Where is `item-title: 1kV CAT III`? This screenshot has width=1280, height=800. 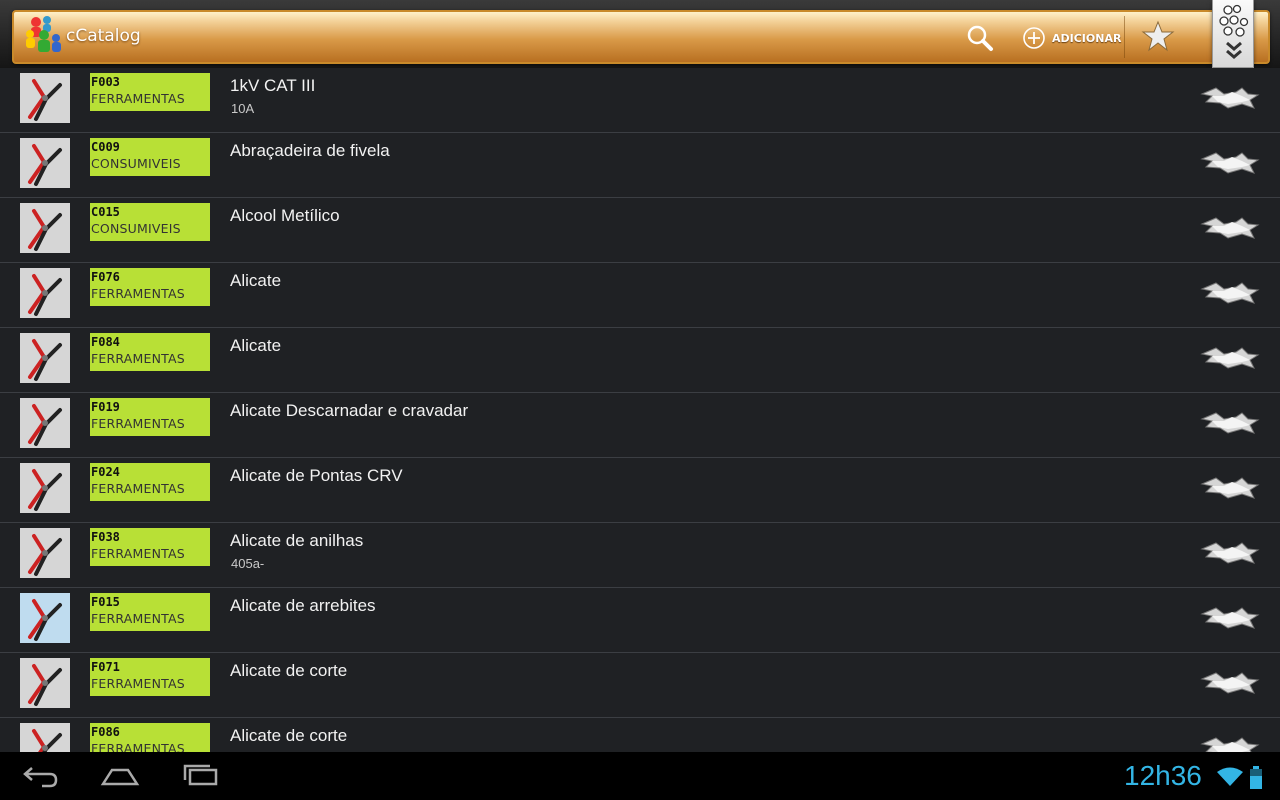 item-title: 1kV CAT III is located at coordinates (273, 85).